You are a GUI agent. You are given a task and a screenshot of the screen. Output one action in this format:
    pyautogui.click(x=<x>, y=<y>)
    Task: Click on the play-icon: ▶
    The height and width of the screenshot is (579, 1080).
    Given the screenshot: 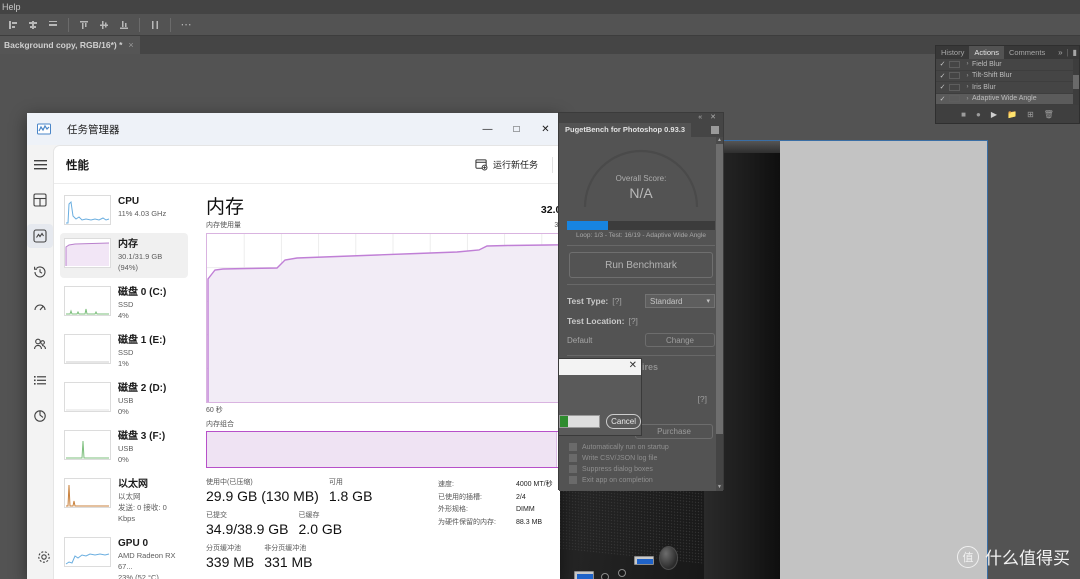 What is the action you would take?
    pyautogui.click(x=994, y=114)
    